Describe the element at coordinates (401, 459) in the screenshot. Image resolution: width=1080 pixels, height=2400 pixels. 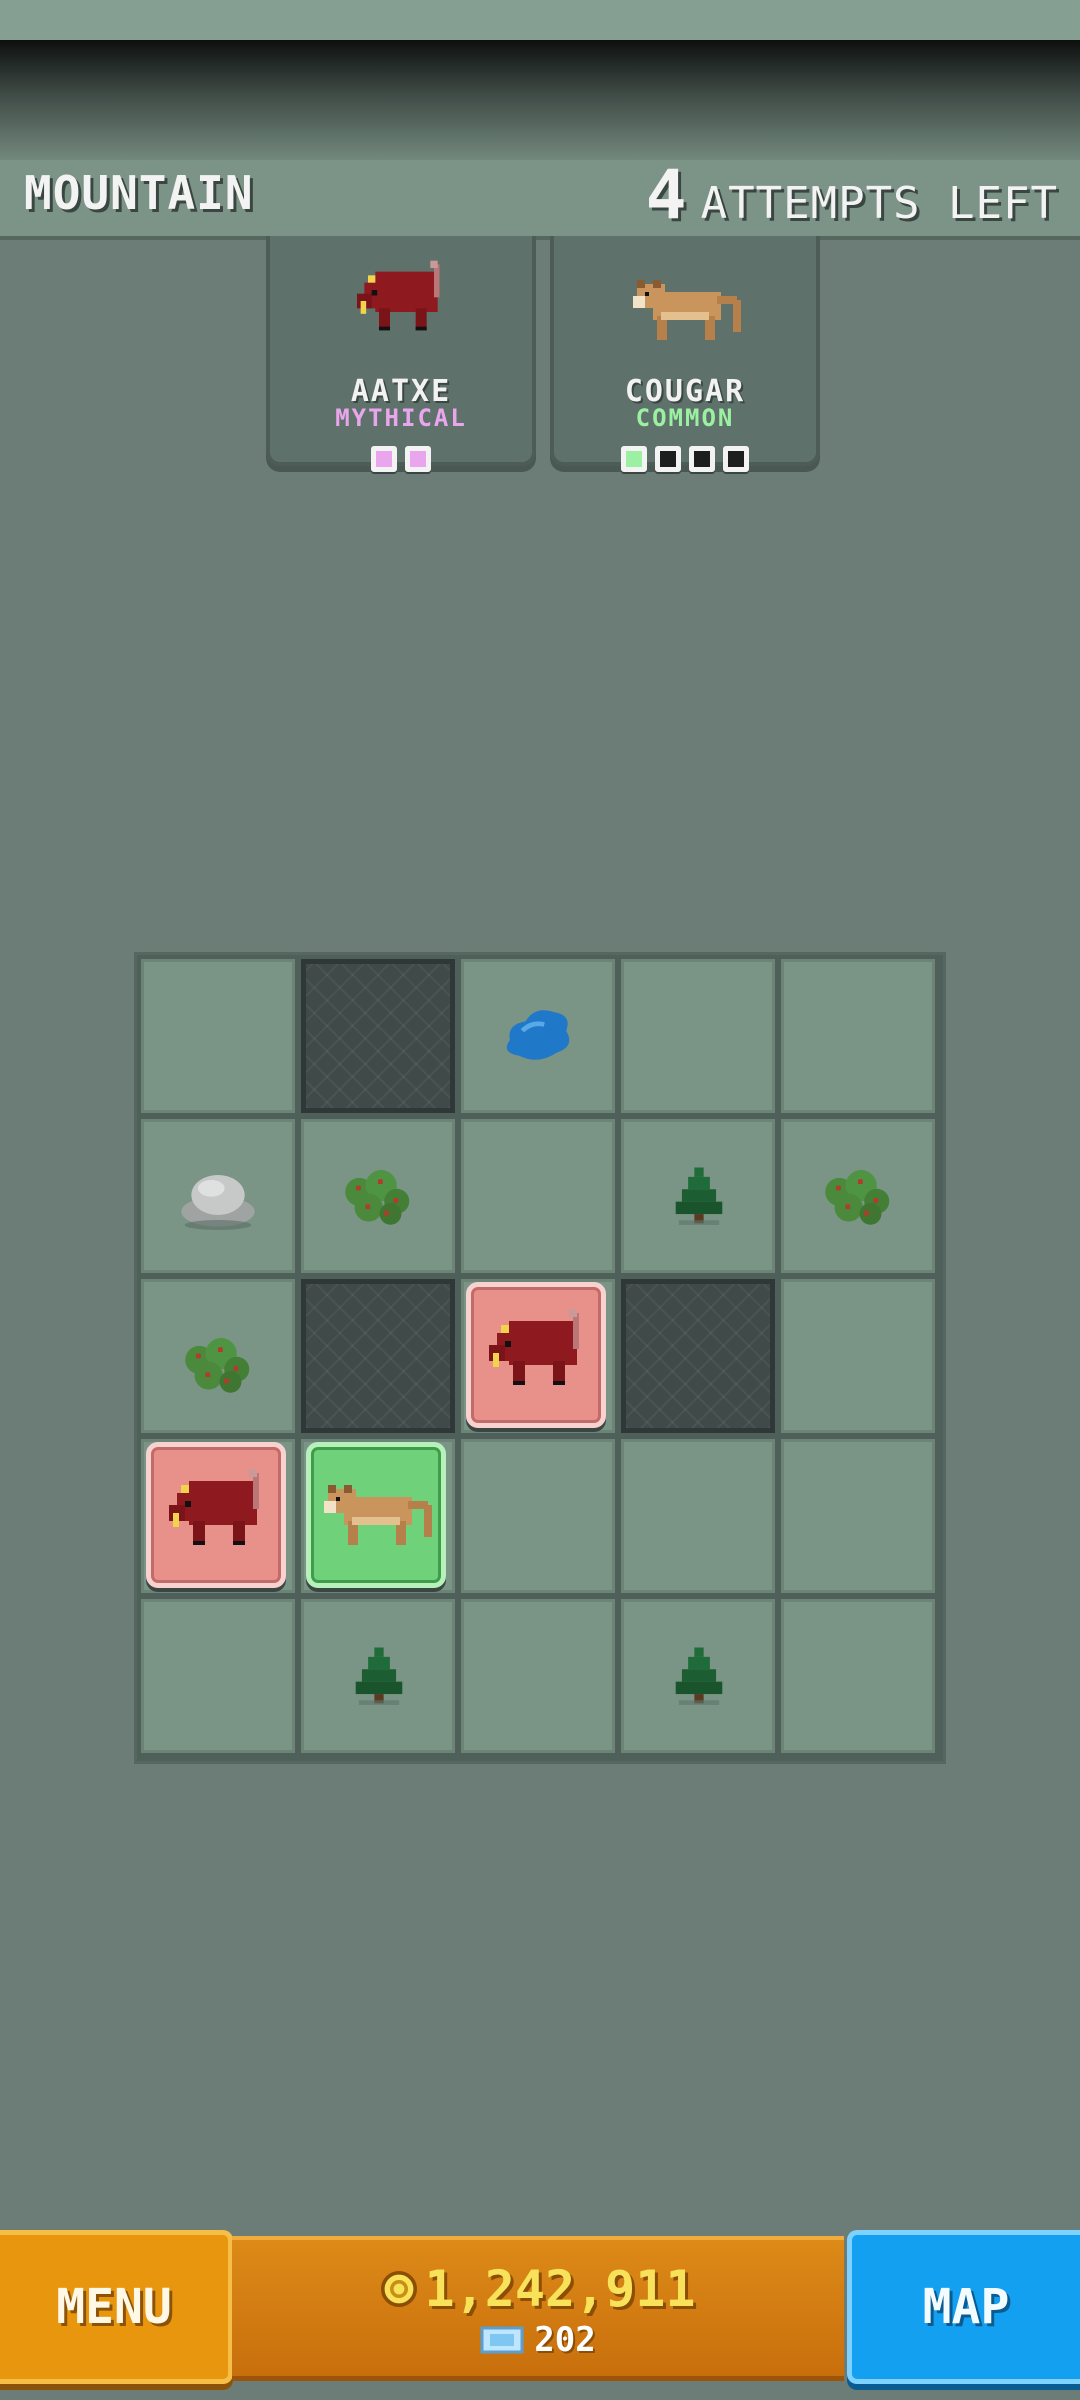
I see `aatxe-progress-pips` at that location.